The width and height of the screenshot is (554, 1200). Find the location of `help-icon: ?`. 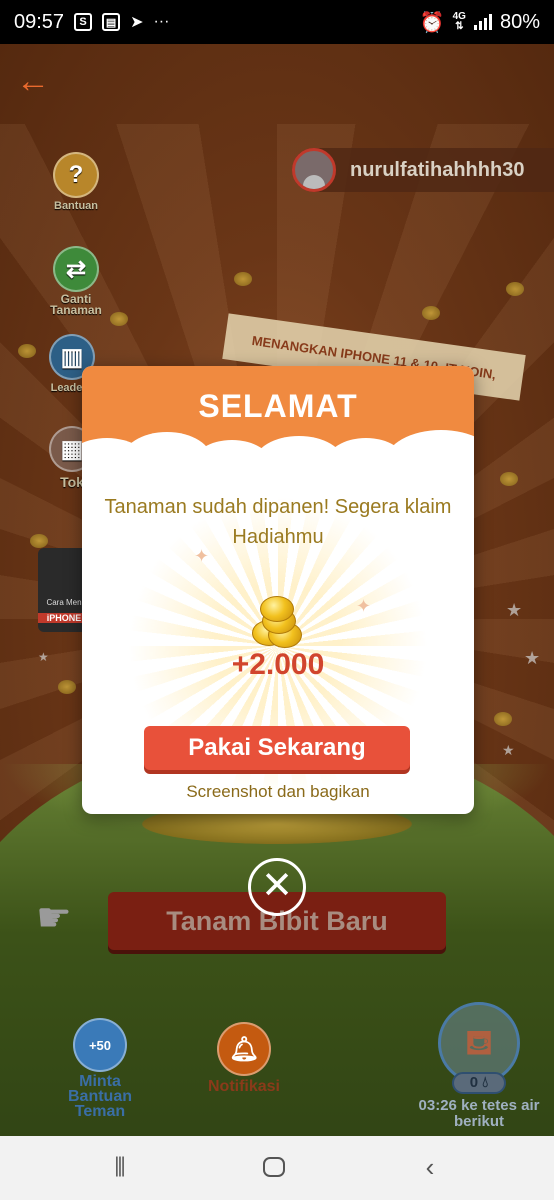

help-icon: ? is located at coordinates (76, 175).